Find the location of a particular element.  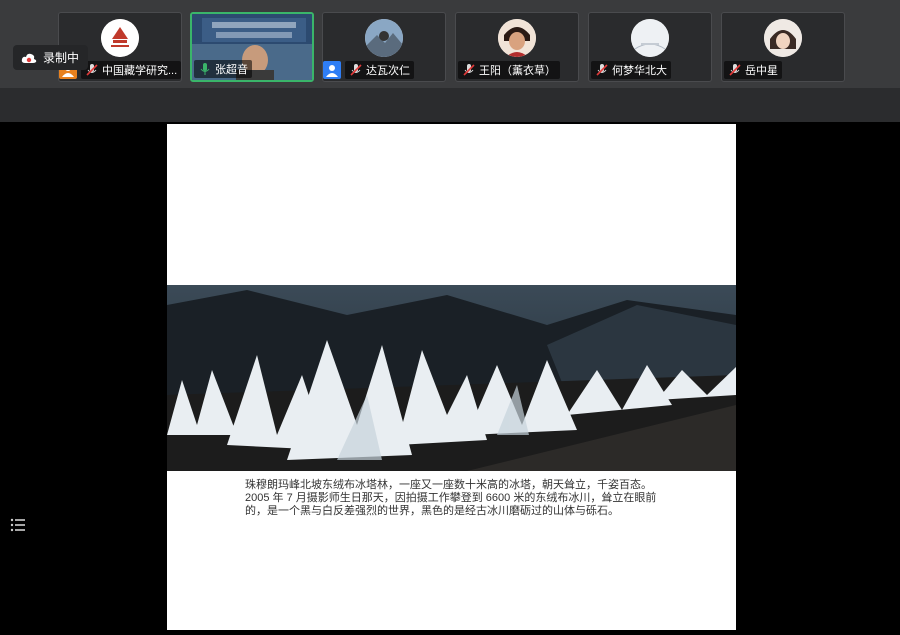

recording-label: 录制中 is located at coordinates (61, 58).